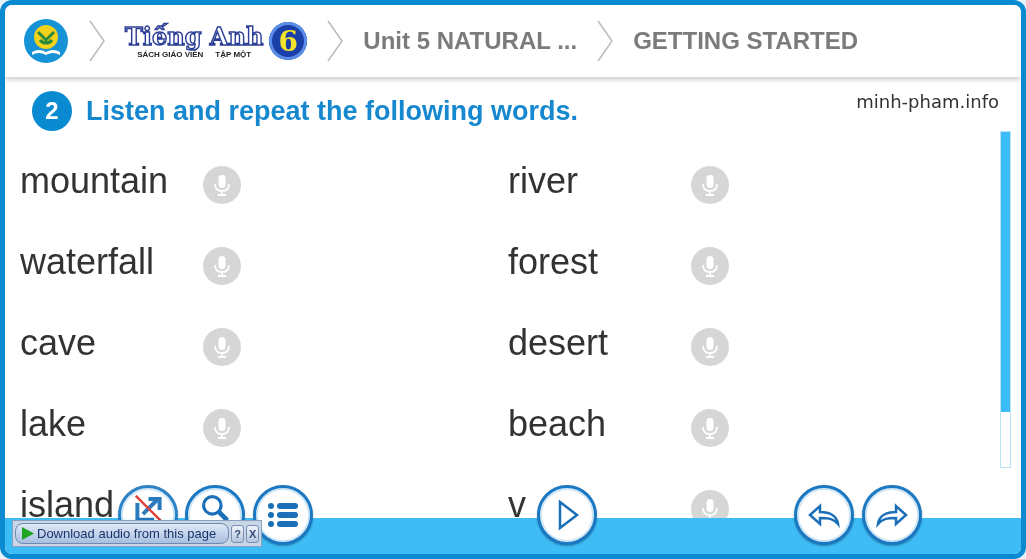  I want to click on book-volume: TẬP MỘT, so click(233, 54).